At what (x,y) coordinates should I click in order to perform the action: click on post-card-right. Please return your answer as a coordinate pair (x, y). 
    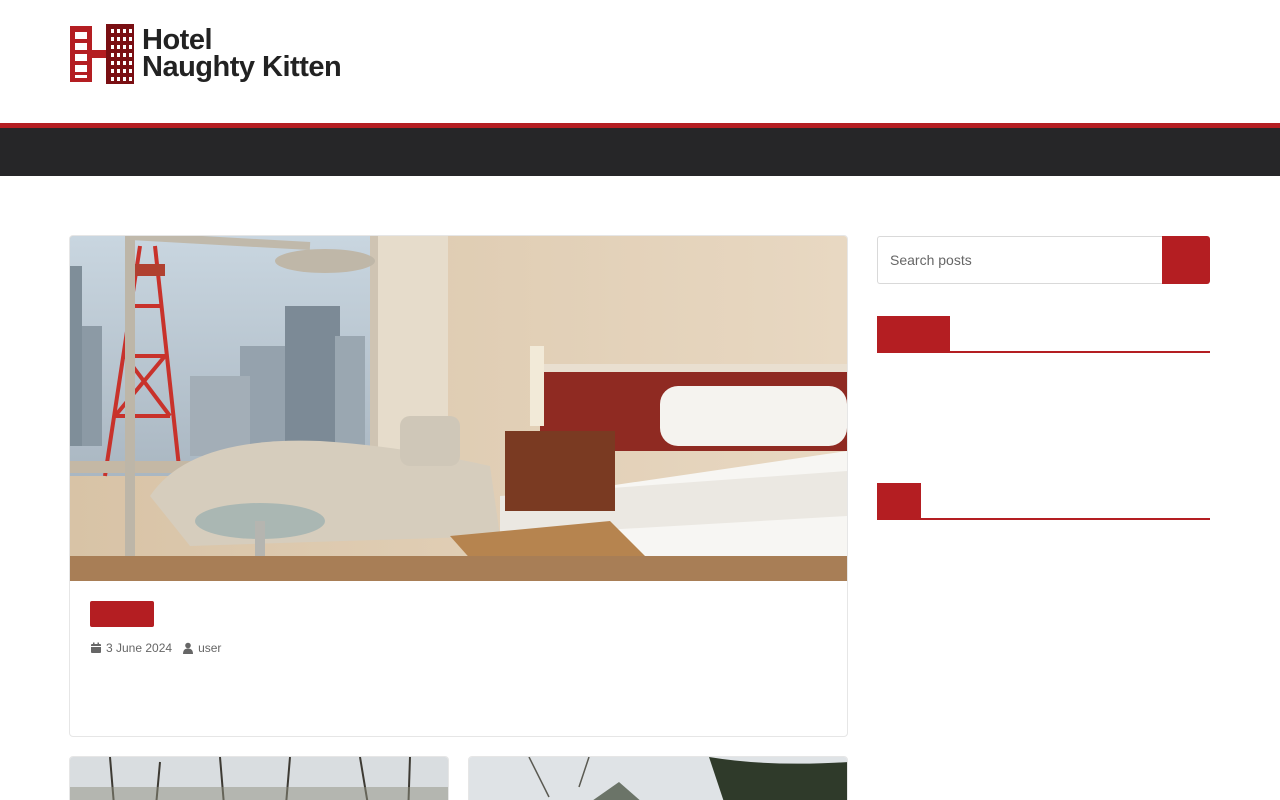
    Looking at the image, I should click on (658, 778).